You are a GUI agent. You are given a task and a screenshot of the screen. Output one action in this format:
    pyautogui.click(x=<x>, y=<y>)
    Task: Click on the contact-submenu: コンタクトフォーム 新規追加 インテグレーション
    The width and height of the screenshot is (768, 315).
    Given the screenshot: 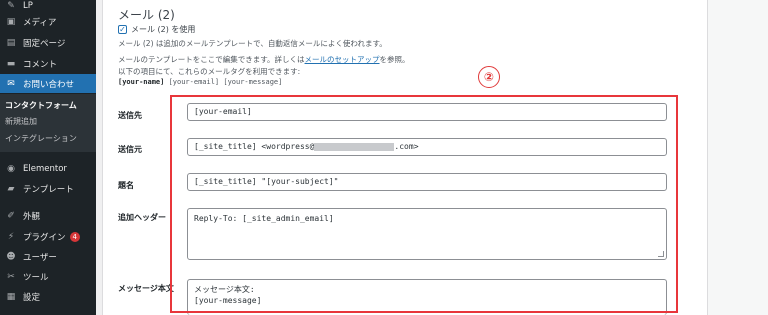 What is the action you would take?
    pyautogui.click(x=48, y=123)
    